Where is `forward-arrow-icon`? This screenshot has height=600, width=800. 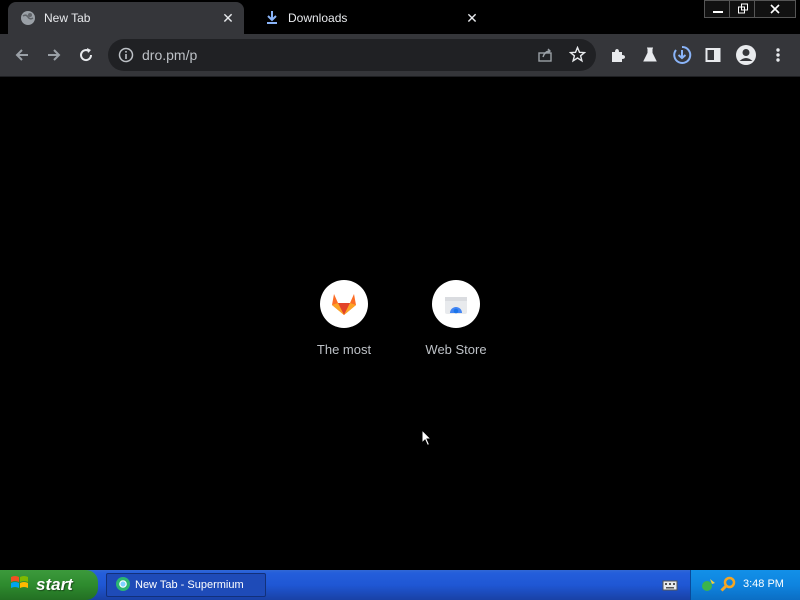 forward-arrow-icon is located at coordinates (54, 55).